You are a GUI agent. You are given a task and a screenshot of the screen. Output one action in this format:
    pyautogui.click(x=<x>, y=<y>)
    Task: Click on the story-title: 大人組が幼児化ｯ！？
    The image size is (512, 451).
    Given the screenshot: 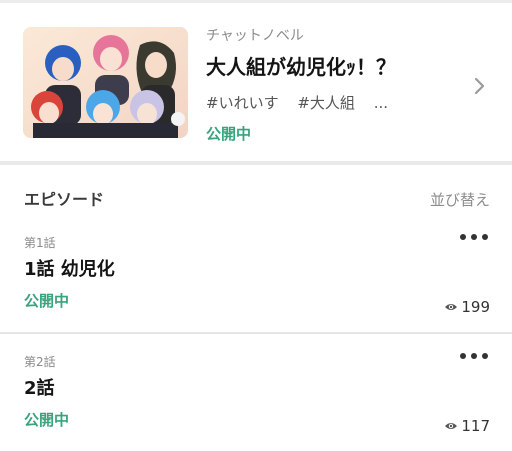 What is the action you would take?
    pyautogui.click(x=301, y=67)
    